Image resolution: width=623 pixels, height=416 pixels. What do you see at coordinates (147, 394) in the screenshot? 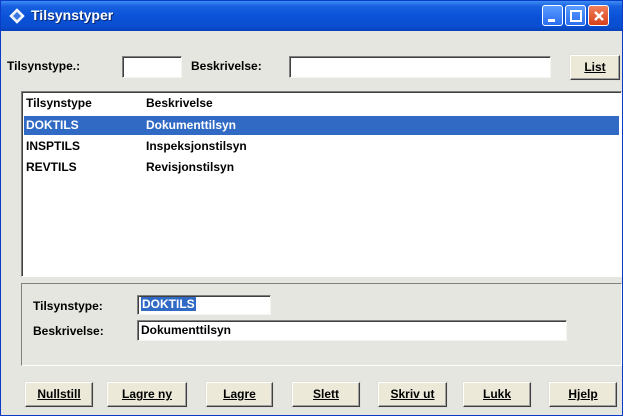
I see `save-new-button: Lagre ny` at bounding box center [147, 394].